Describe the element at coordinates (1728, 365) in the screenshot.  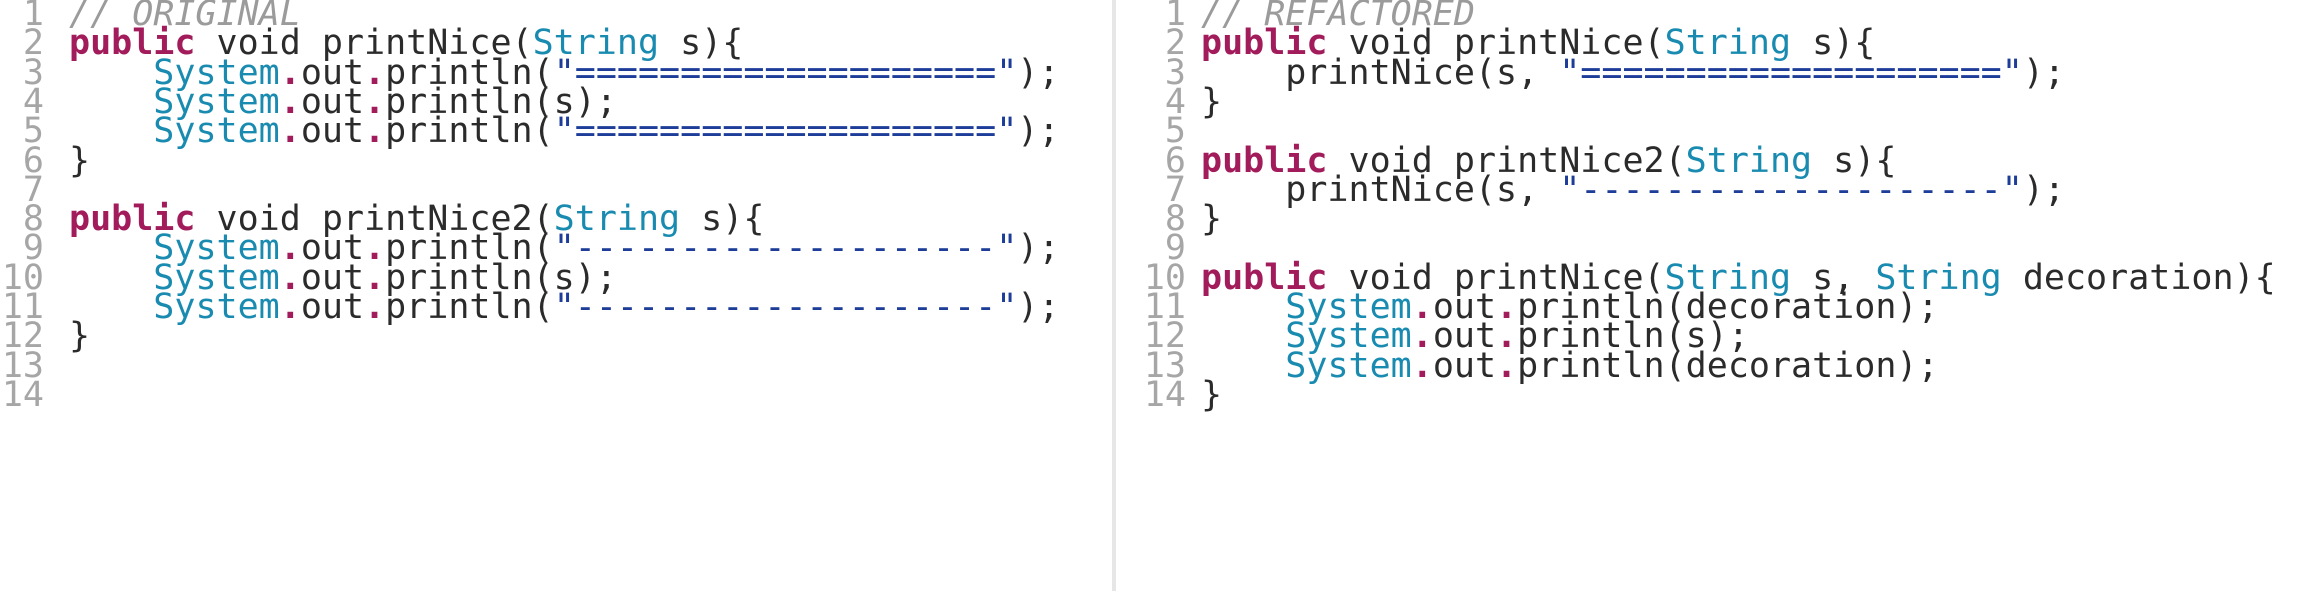
I see `code-token: println(decoration);` at that location.